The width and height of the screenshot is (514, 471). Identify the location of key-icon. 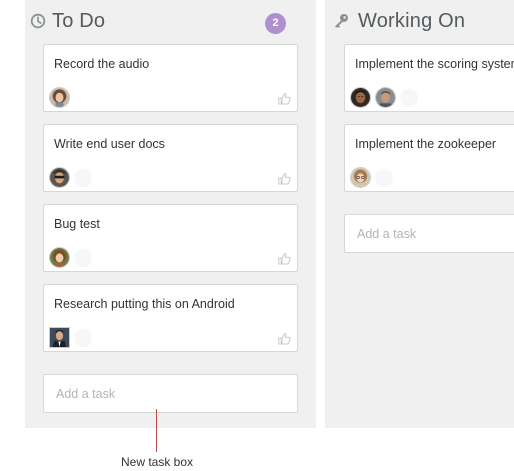
(341, 21).